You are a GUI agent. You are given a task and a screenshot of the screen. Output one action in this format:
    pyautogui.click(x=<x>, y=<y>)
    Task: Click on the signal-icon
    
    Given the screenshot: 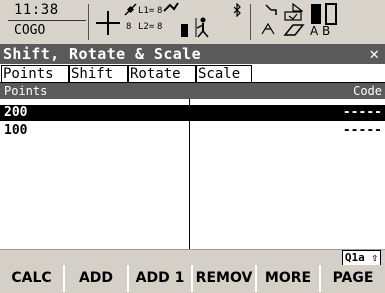 What is the action you would take?
    pyautogui.click(x=171, y=7)
    